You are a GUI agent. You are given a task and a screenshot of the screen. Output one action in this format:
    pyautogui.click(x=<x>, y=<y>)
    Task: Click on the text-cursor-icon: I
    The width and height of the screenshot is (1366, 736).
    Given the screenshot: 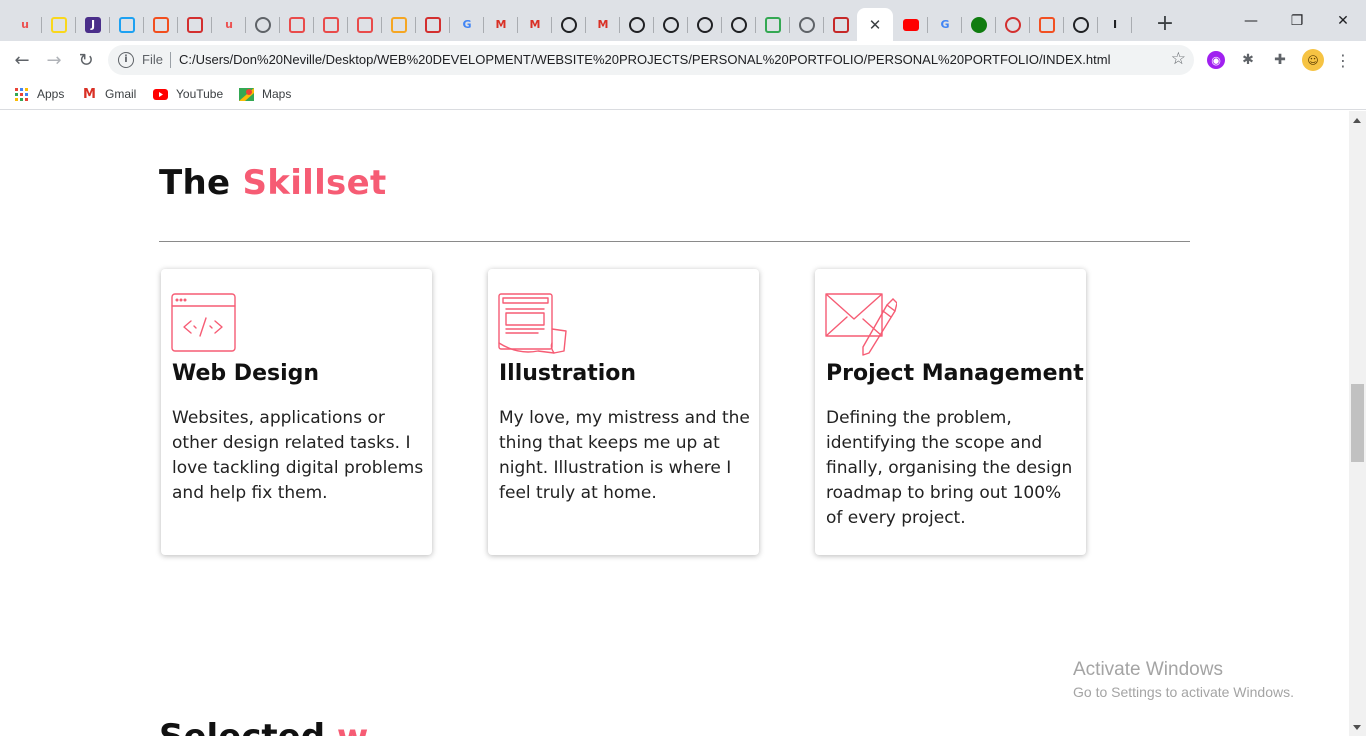 What is the action you would take?
    pyautogui.click(x=1115, y=24)
    